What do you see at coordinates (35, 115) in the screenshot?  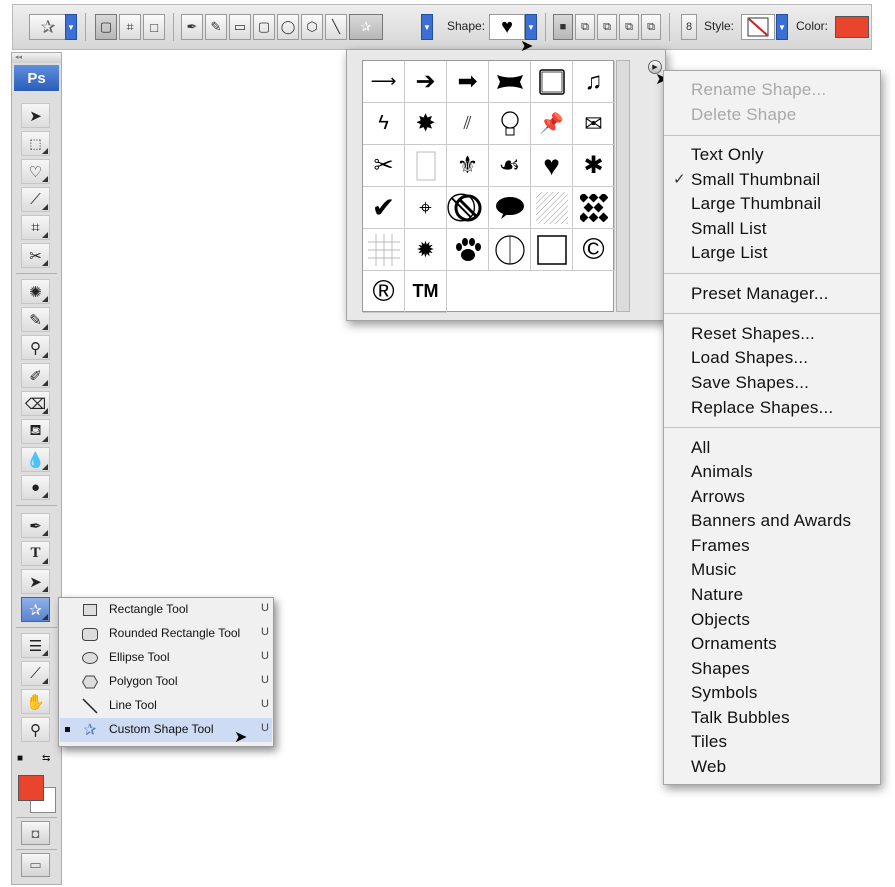 I see `move-tool: ➤` at bounding box center [35, 115].